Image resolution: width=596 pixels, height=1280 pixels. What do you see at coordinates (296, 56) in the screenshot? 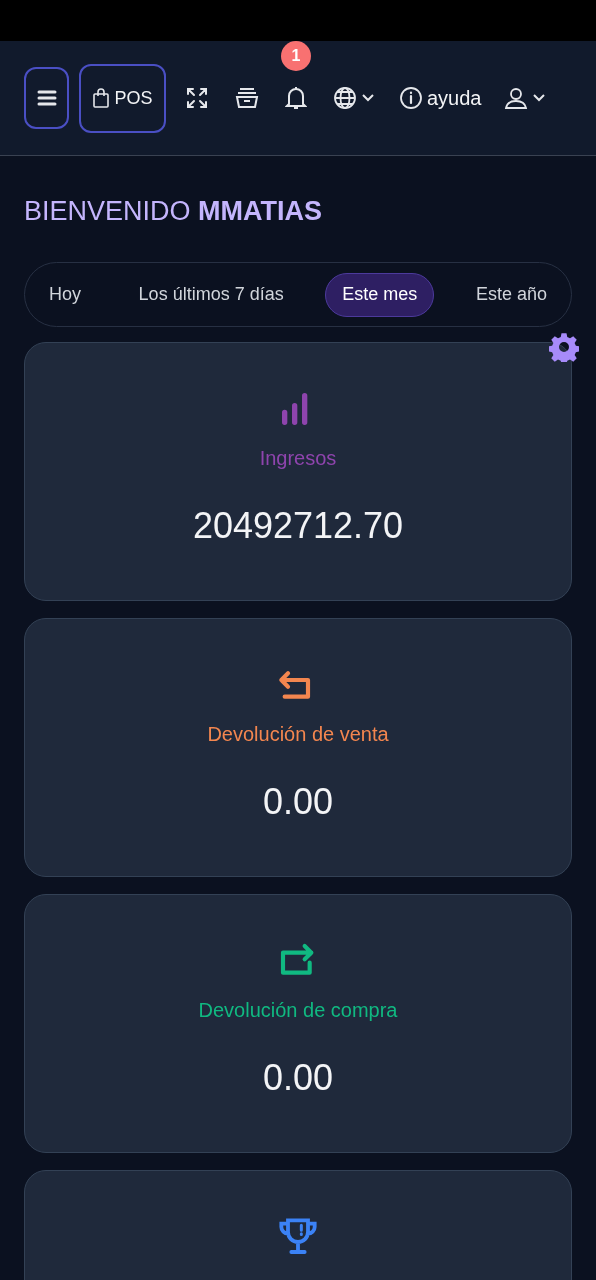
I see `notification-badge: 1` at bounding box center [296, 56].